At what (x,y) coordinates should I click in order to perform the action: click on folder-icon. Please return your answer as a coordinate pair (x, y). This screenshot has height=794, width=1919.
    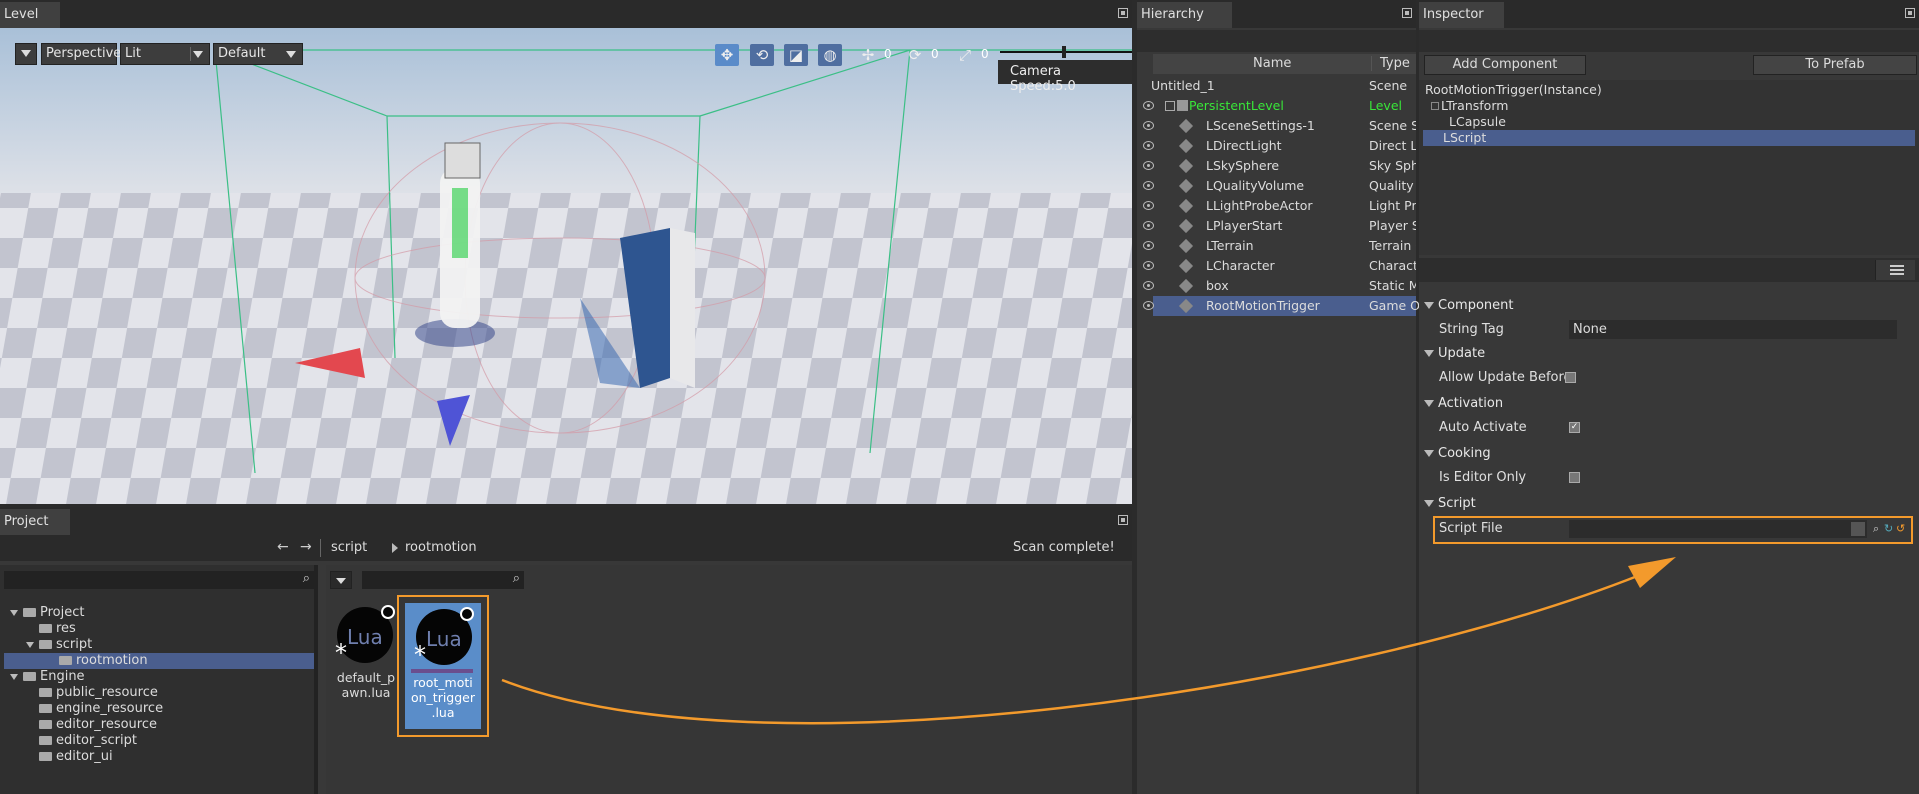
    Looking at the image, I should click on (45, 724).